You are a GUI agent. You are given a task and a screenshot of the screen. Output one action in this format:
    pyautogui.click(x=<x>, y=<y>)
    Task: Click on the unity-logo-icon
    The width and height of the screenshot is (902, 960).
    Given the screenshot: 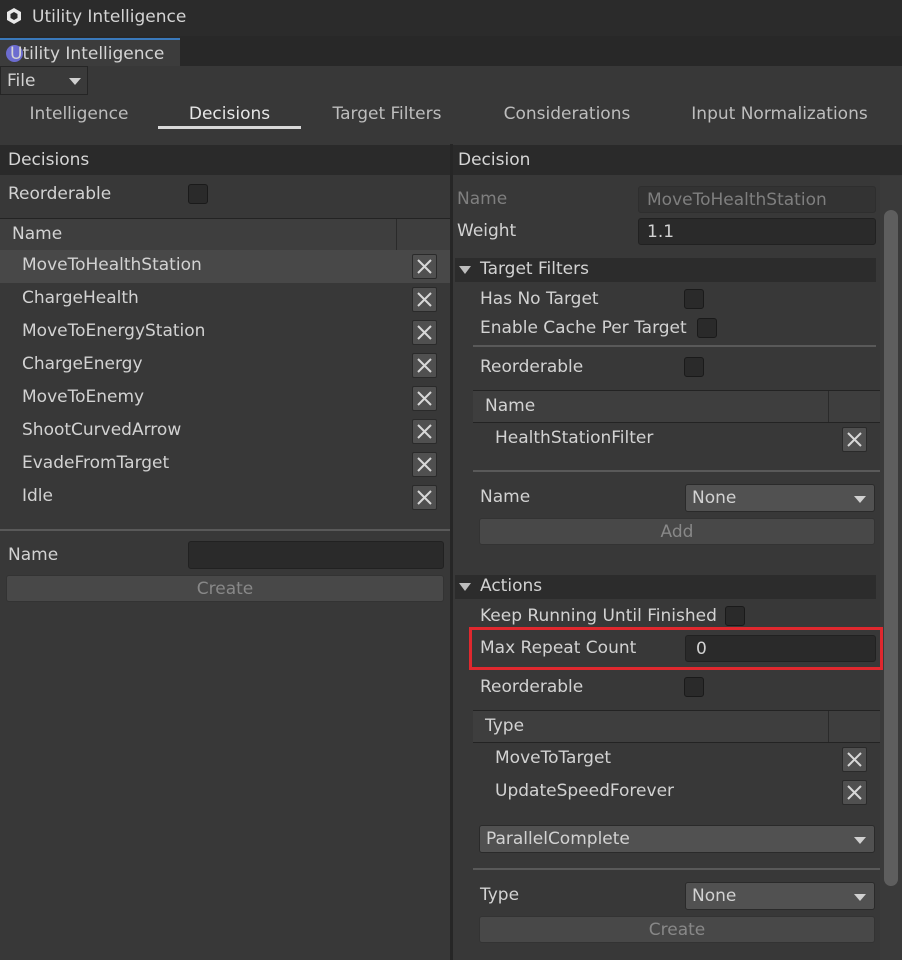 What is the action you would take?
    pyautogui.click(x=14, y=16)
    